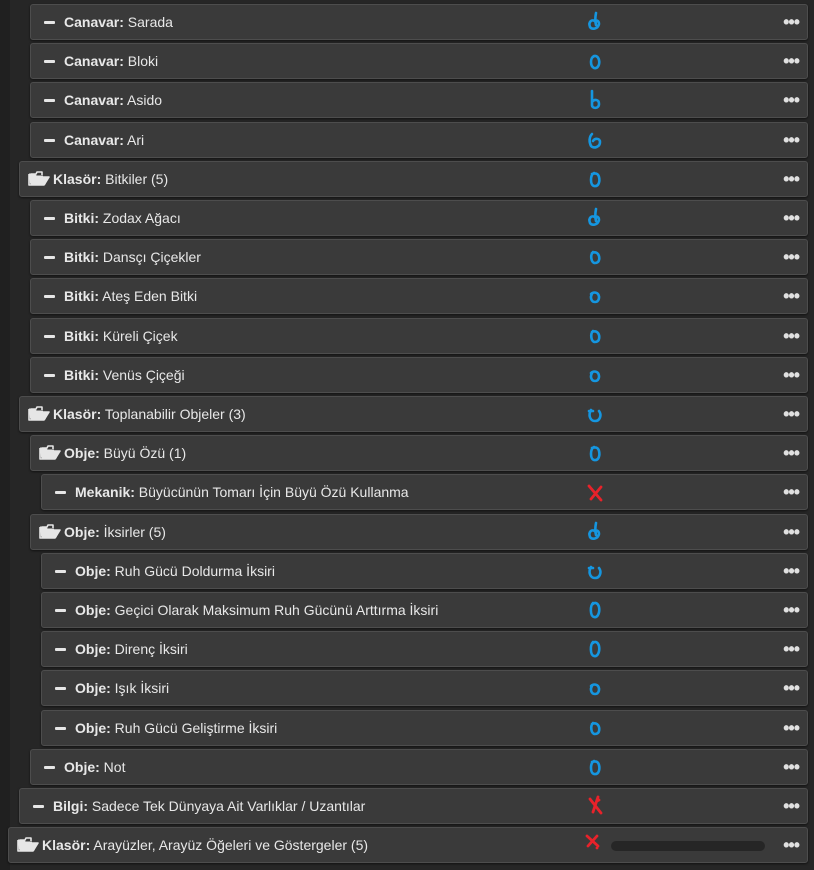  I want to click on row-title: Bitki: Dansçı Çiçekler, so click(132, 257).